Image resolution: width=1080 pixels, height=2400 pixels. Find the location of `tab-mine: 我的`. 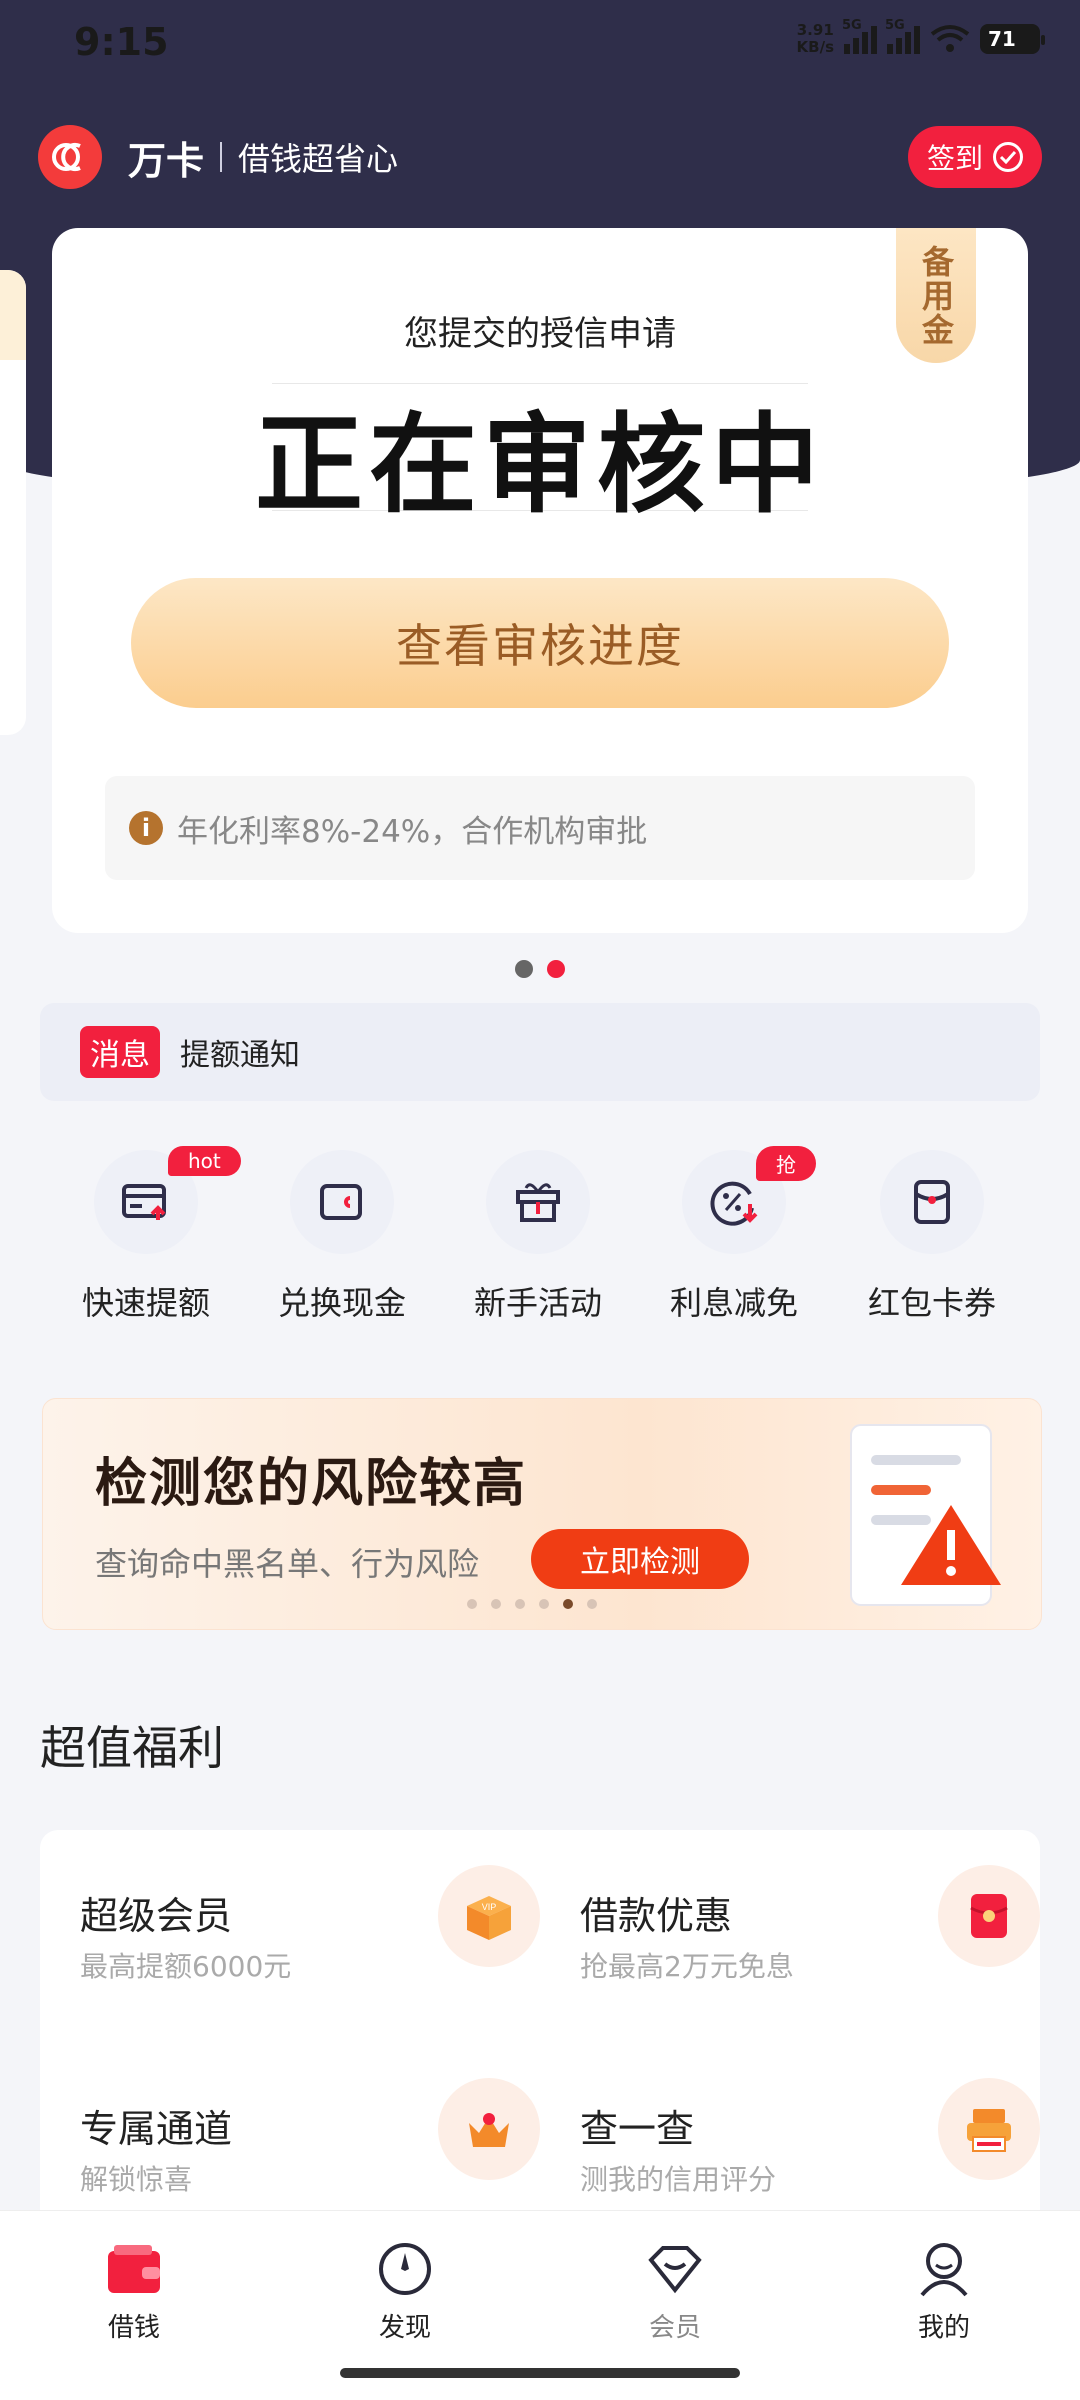

tab-mine: 我的 is located at coordinates (944, 2291).